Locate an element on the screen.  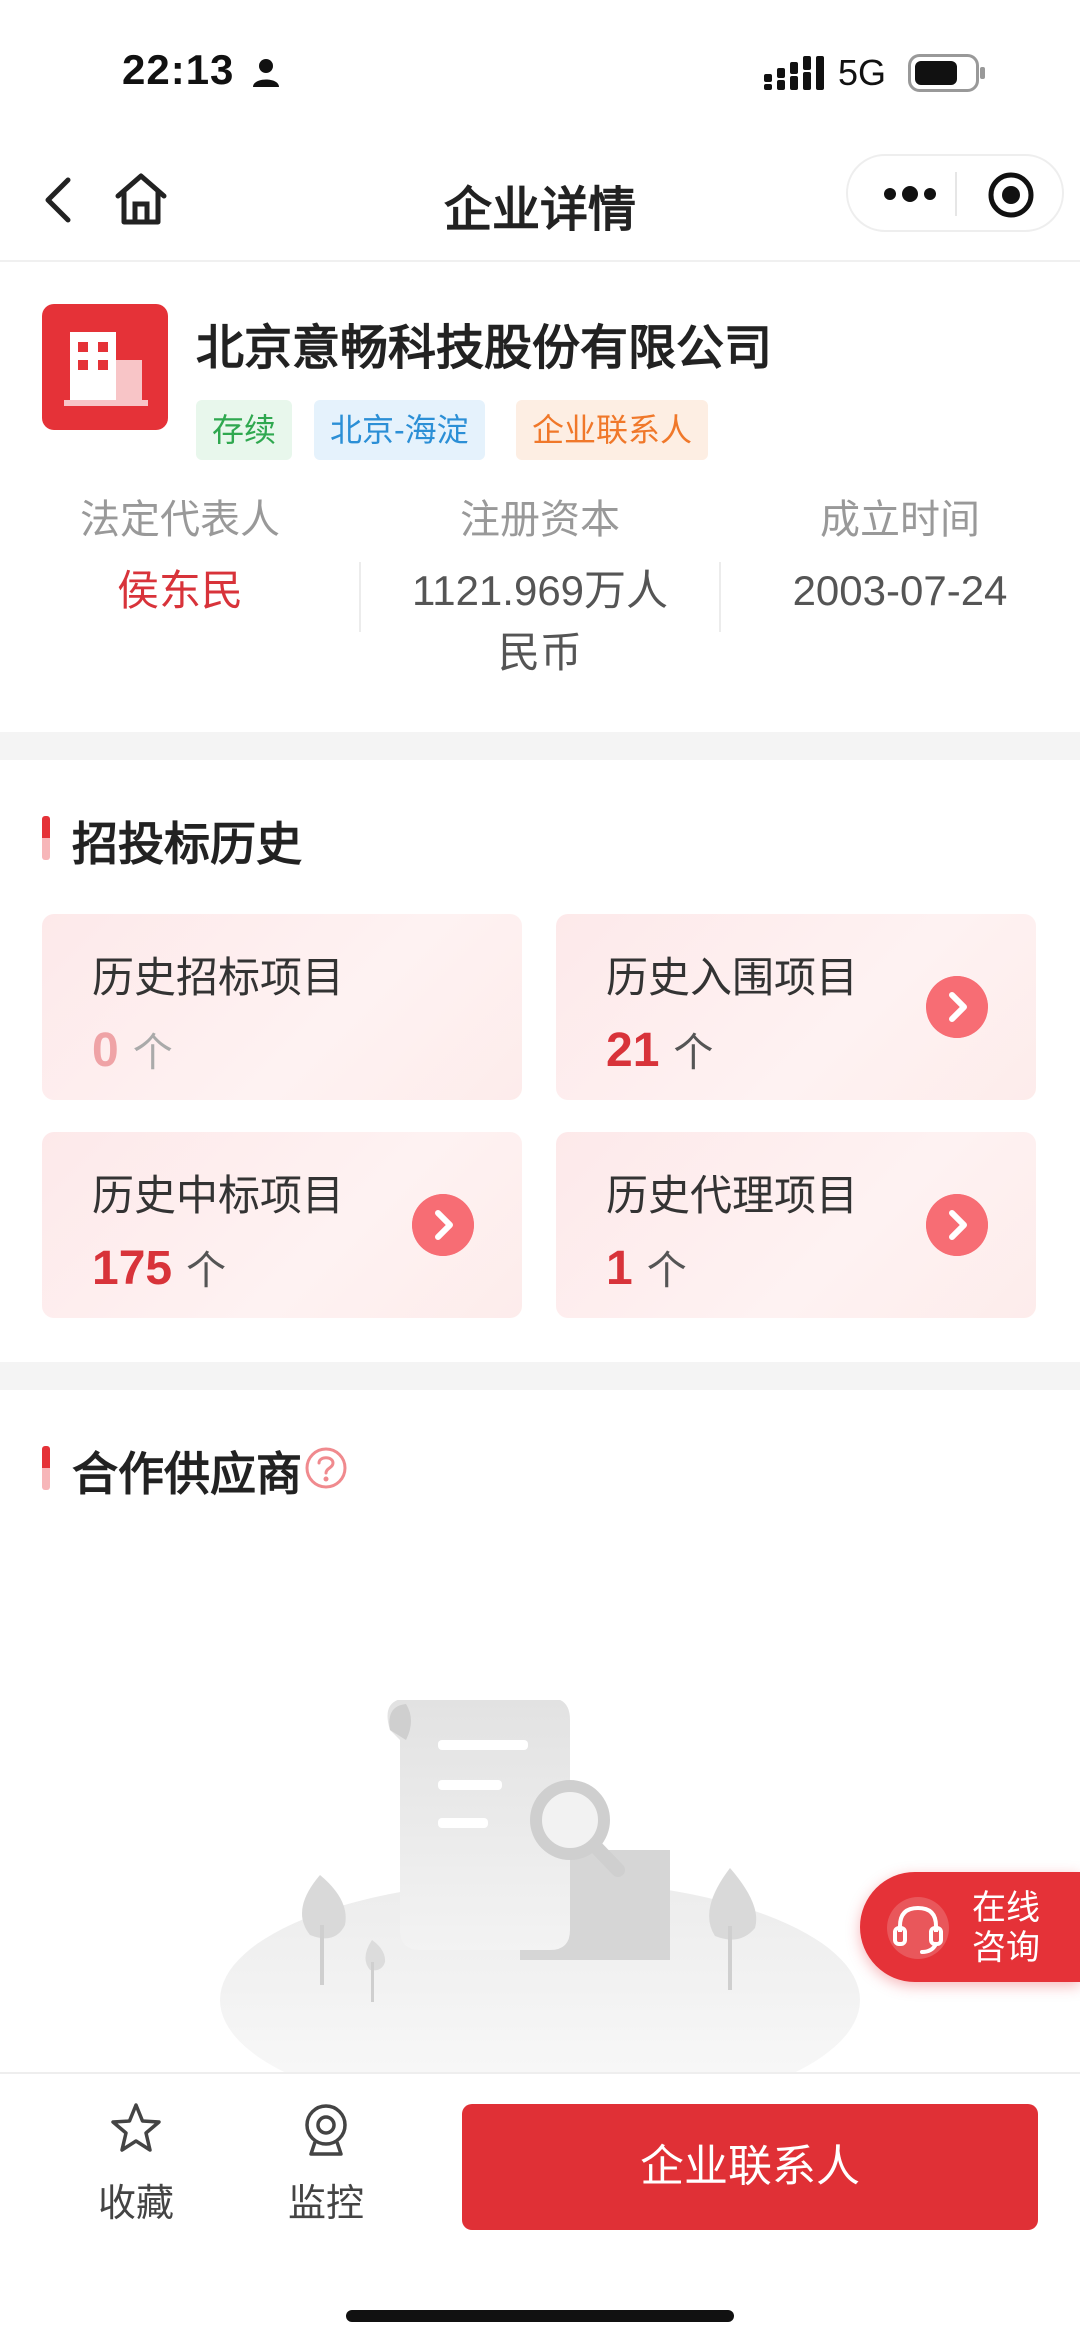
section-title-text: 招投标历史 is located at coordinates (187, 844).